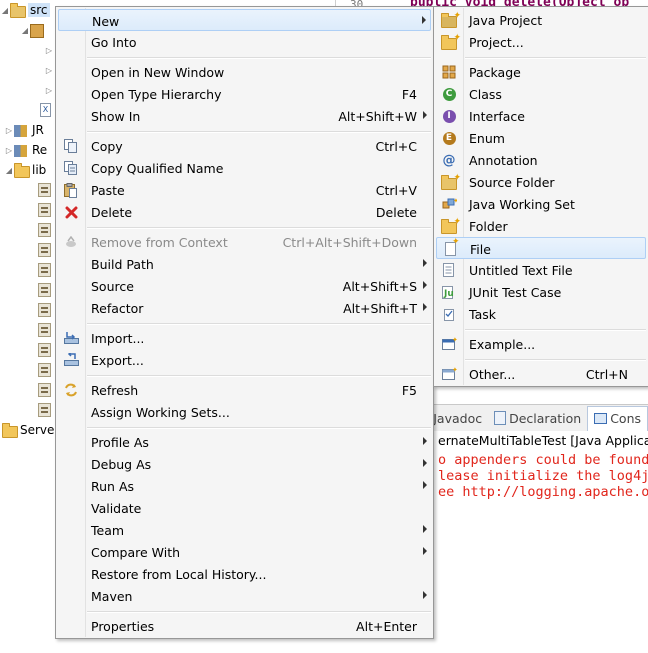  Describe the element at coordinates (244, 626) in the screenshot. I see `menu-item-properties: Properties Alt+Enter` at that location.